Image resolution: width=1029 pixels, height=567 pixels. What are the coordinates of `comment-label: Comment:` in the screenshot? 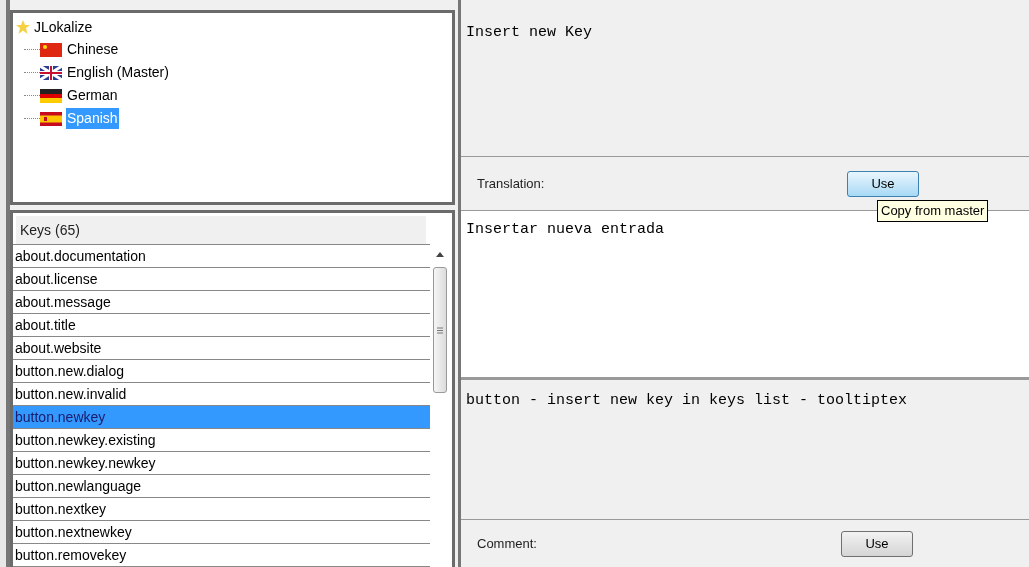 It's located at (507, 543).